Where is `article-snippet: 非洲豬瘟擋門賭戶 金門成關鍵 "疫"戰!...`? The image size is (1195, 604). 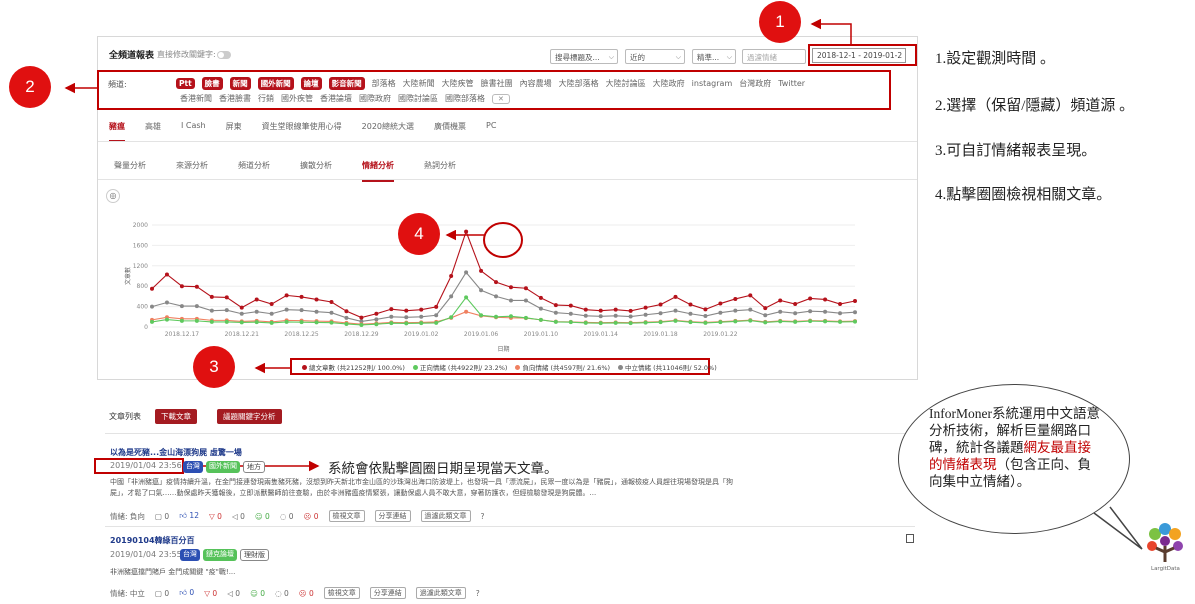 article-snippet: 非洲豬瘟擋門賭戶 金門成關鍵 "疫"戰!... is located at coordinates (173, 572).